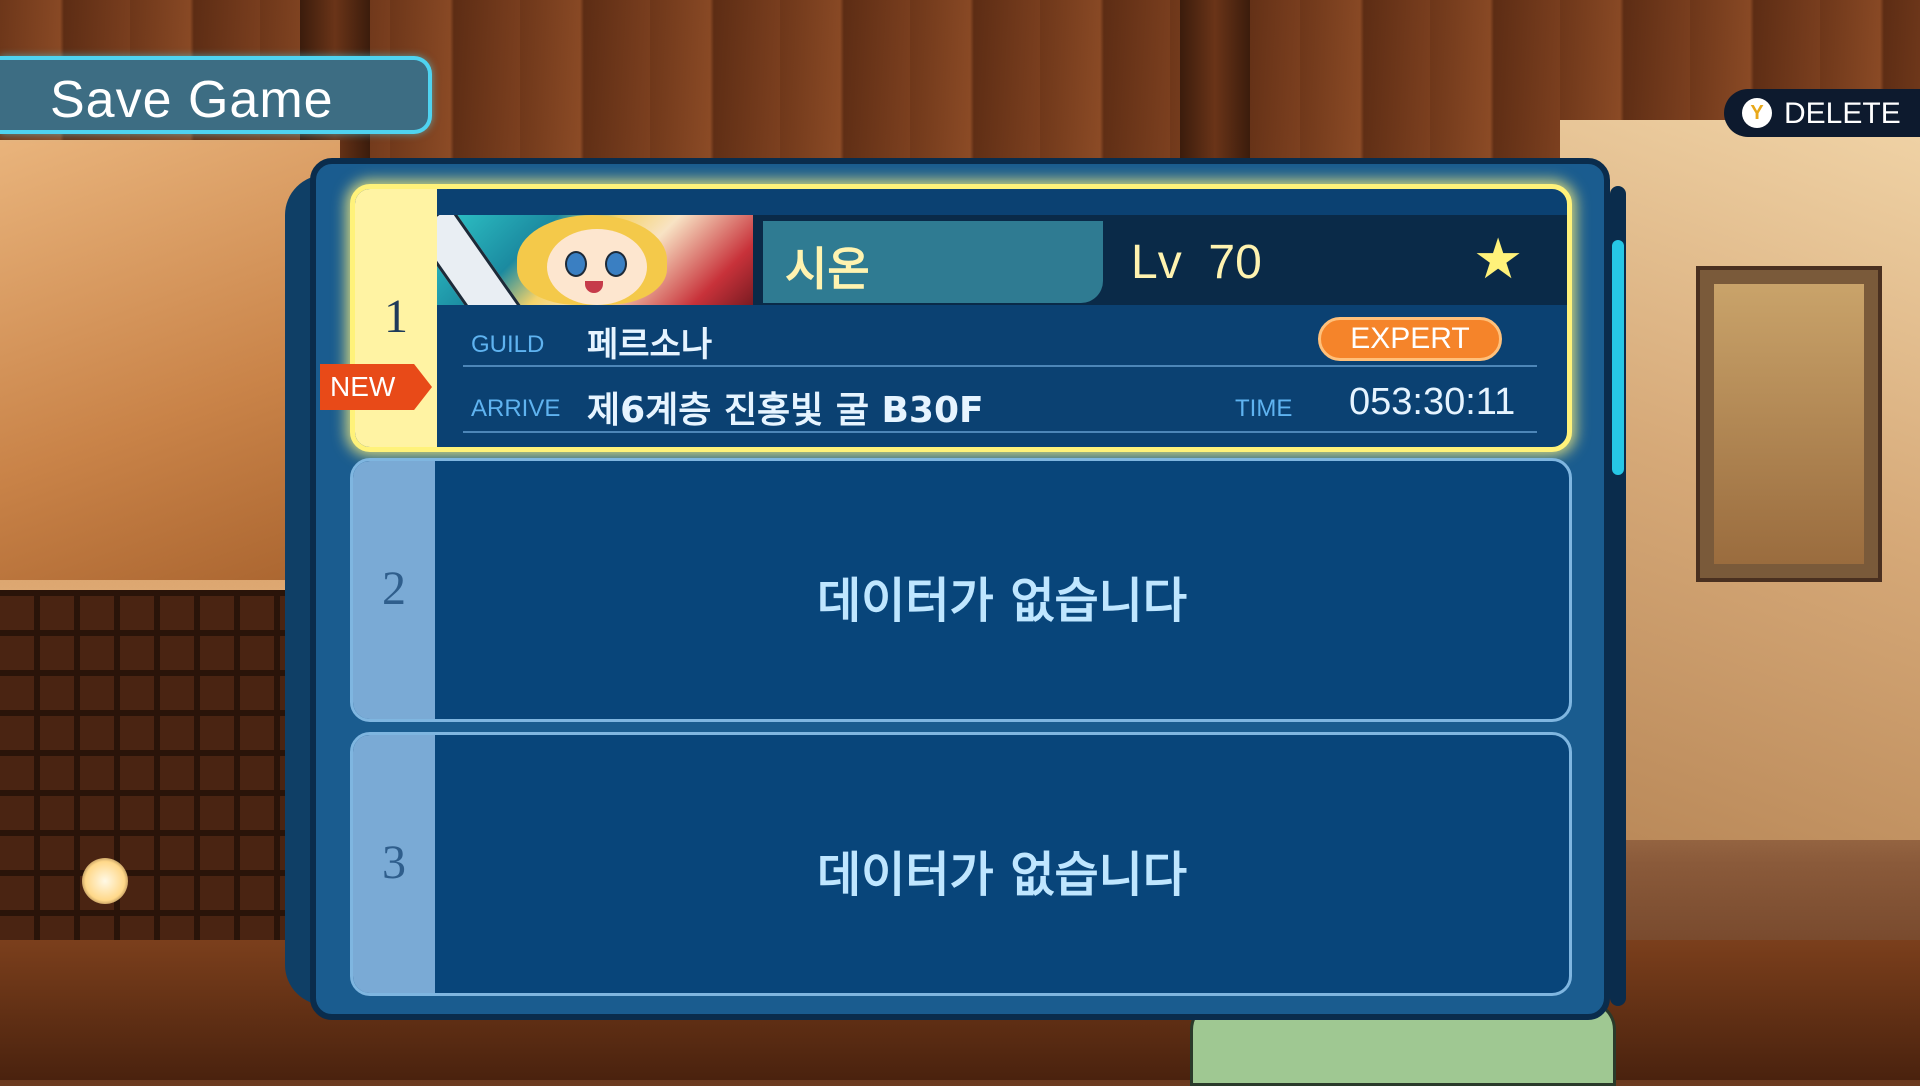 The height and width of the screenshot is (1086, 1920). What do you see at coordinates (785, 410) in the screenshot?
I see `arrive-value: 제6계층 진홍빛 굴 B30F` at bounding box center [785, 410].